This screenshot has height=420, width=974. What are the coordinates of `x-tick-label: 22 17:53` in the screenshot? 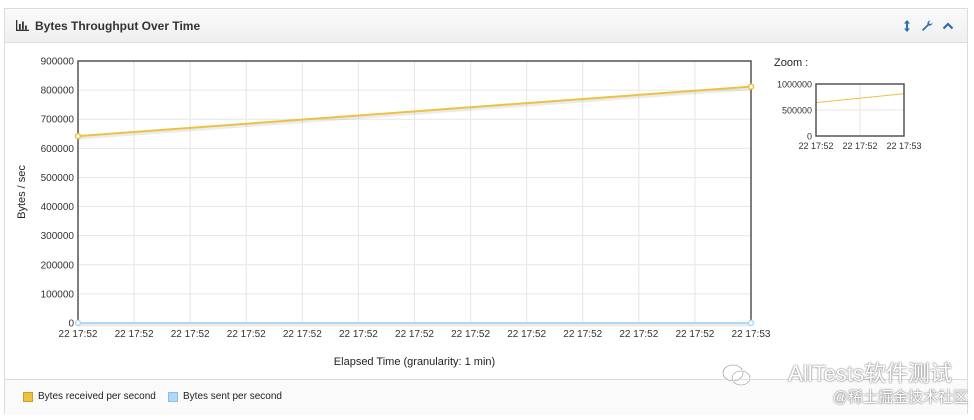 It's located at (751, 334).